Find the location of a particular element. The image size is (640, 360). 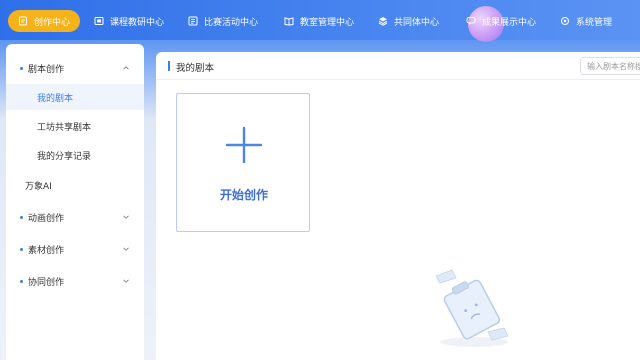

sidebar-item-workshop-shared: 工坊共享剧本 is located at coordinates (75, 126).